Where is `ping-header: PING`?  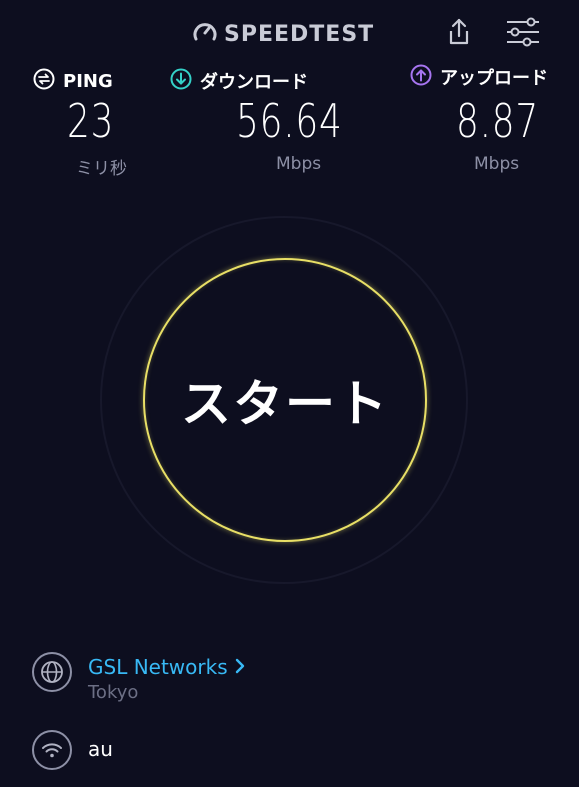 ping-header: PING is located at coordinates (88, 81).